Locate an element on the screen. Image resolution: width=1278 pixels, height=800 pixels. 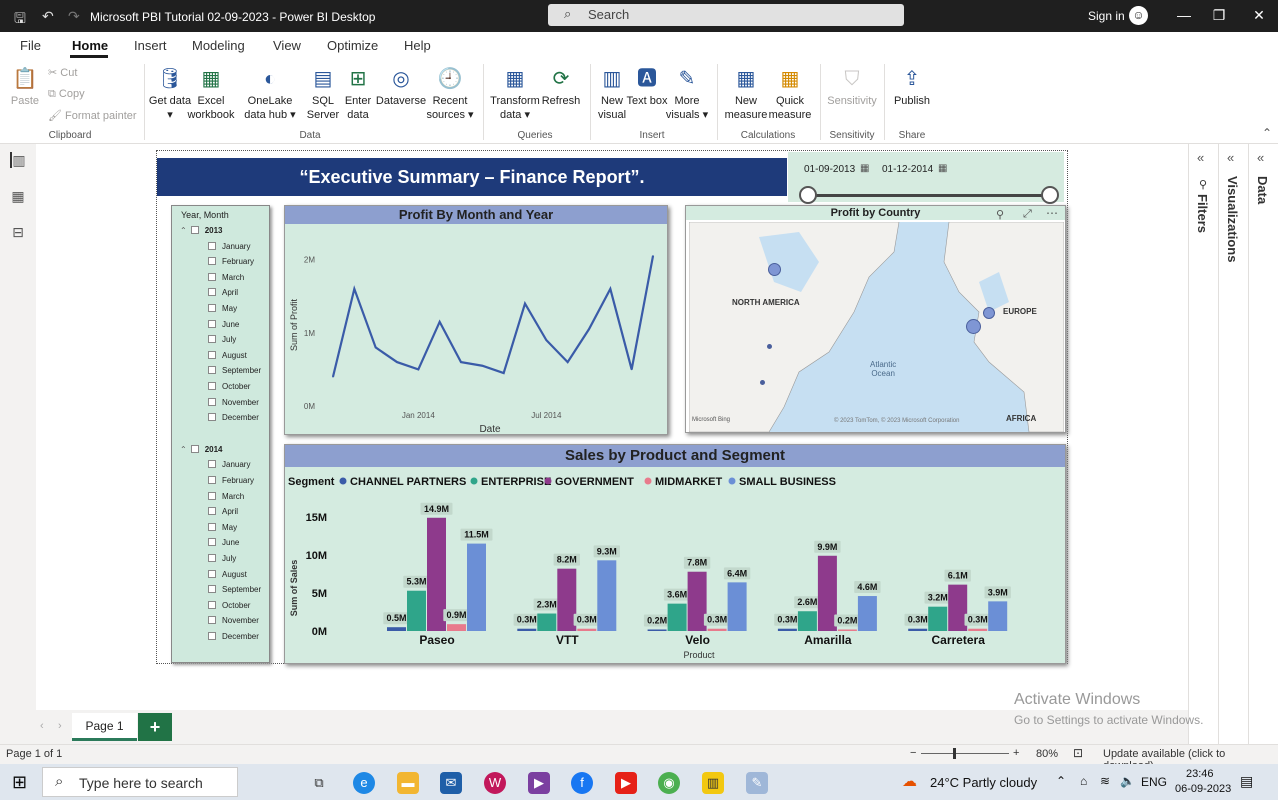
wps-icon: W is located at coordinates (495, 783).